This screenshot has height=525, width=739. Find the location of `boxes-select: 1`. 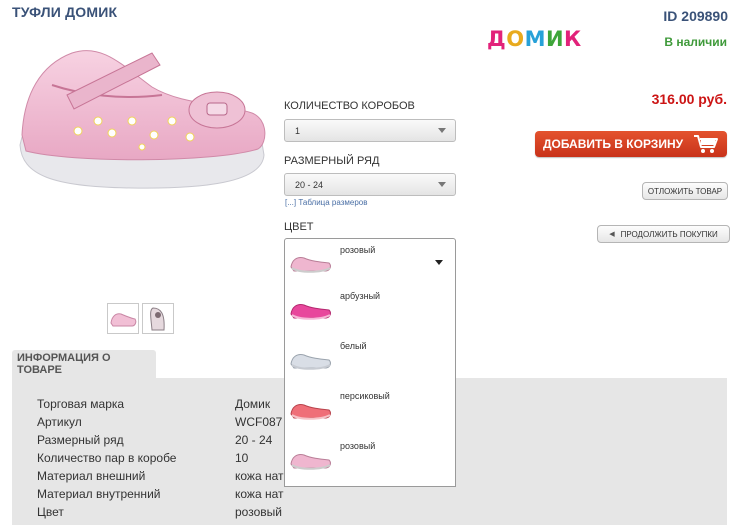

boxes-select: 1 is located at coordinates (370, 130).